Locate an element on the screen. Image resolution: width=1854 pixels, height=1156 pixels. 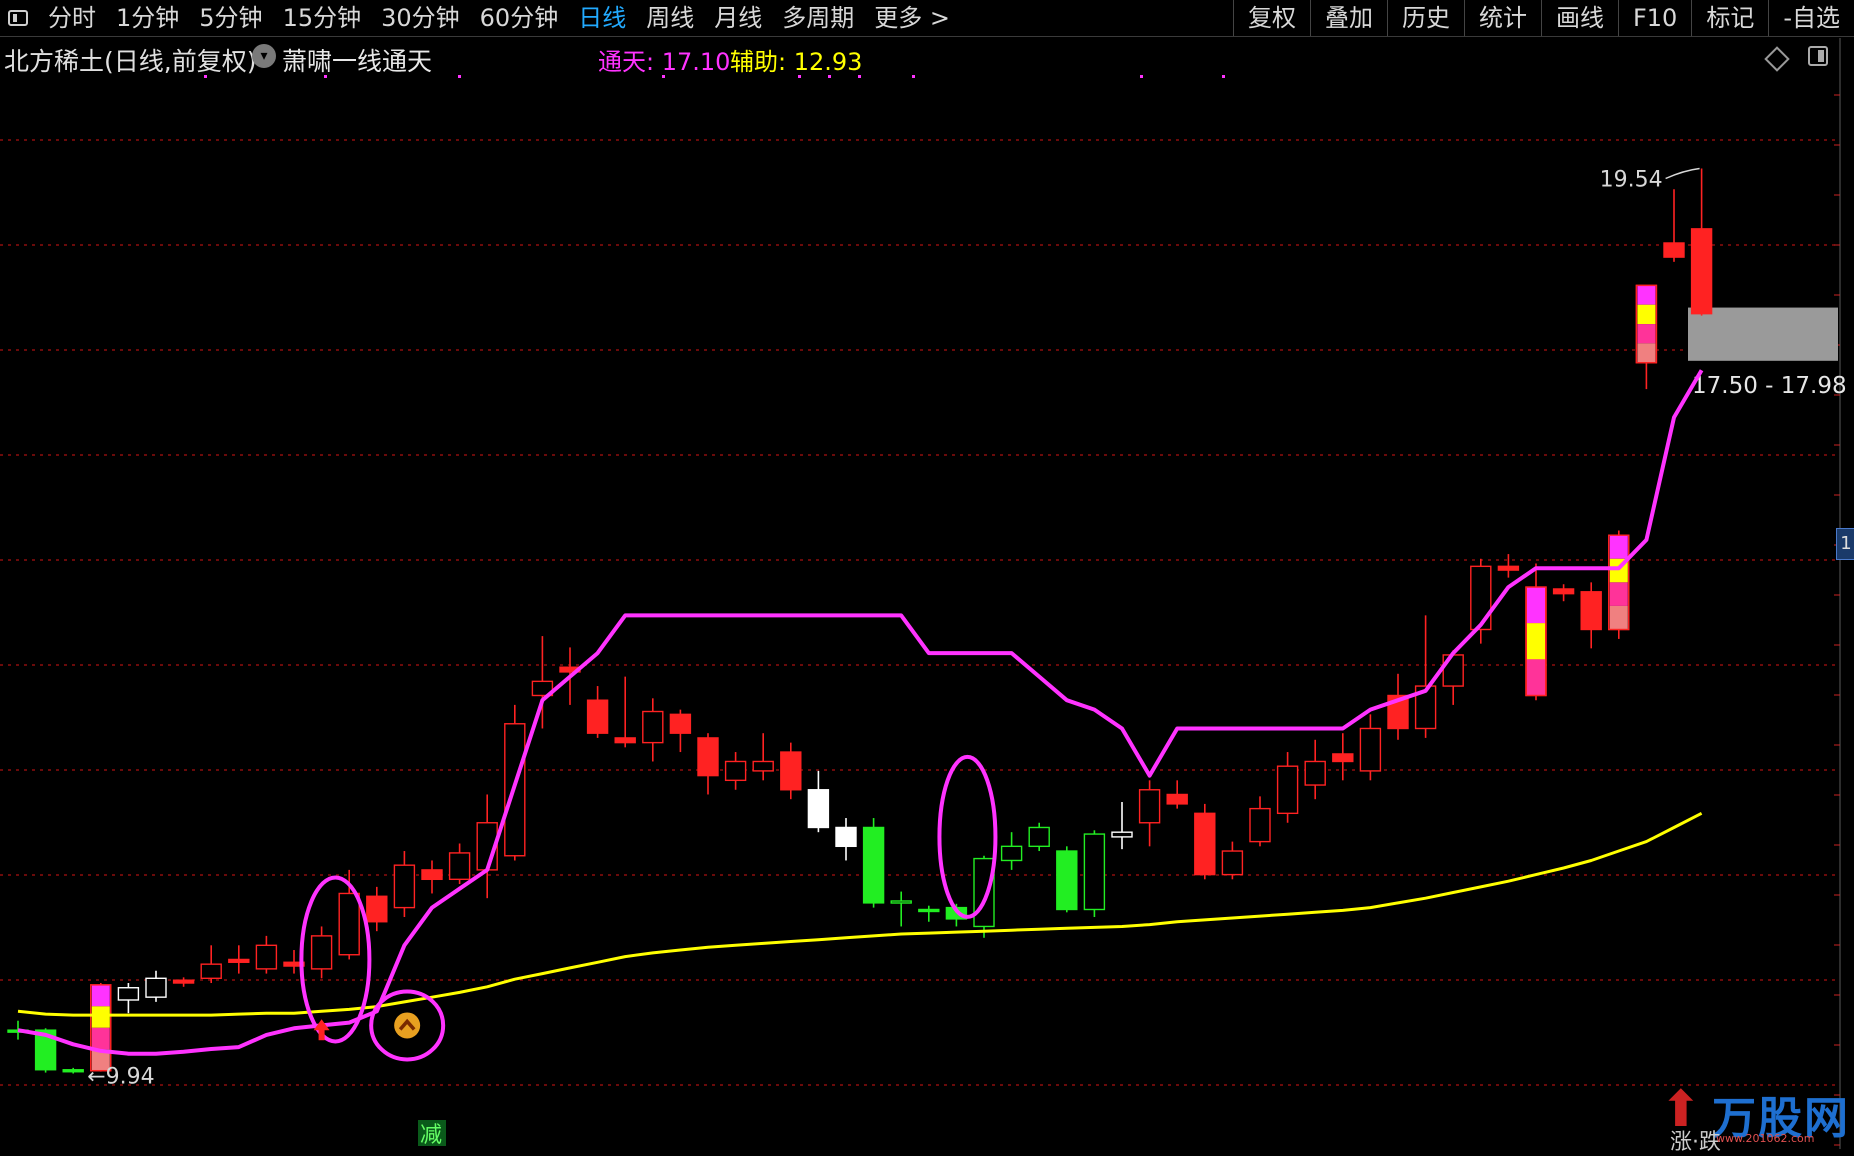
high-price-label: 19.54 is located at coordinates (1631, 180).